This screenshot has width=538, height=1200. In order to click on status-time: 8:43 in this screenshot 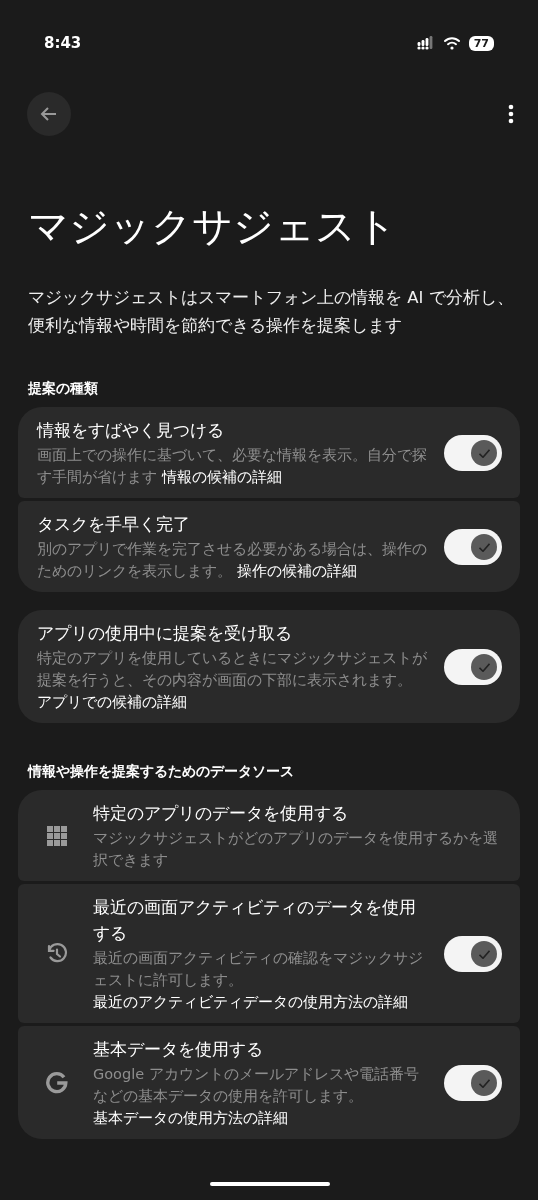, I will do `click(63, 43)`.